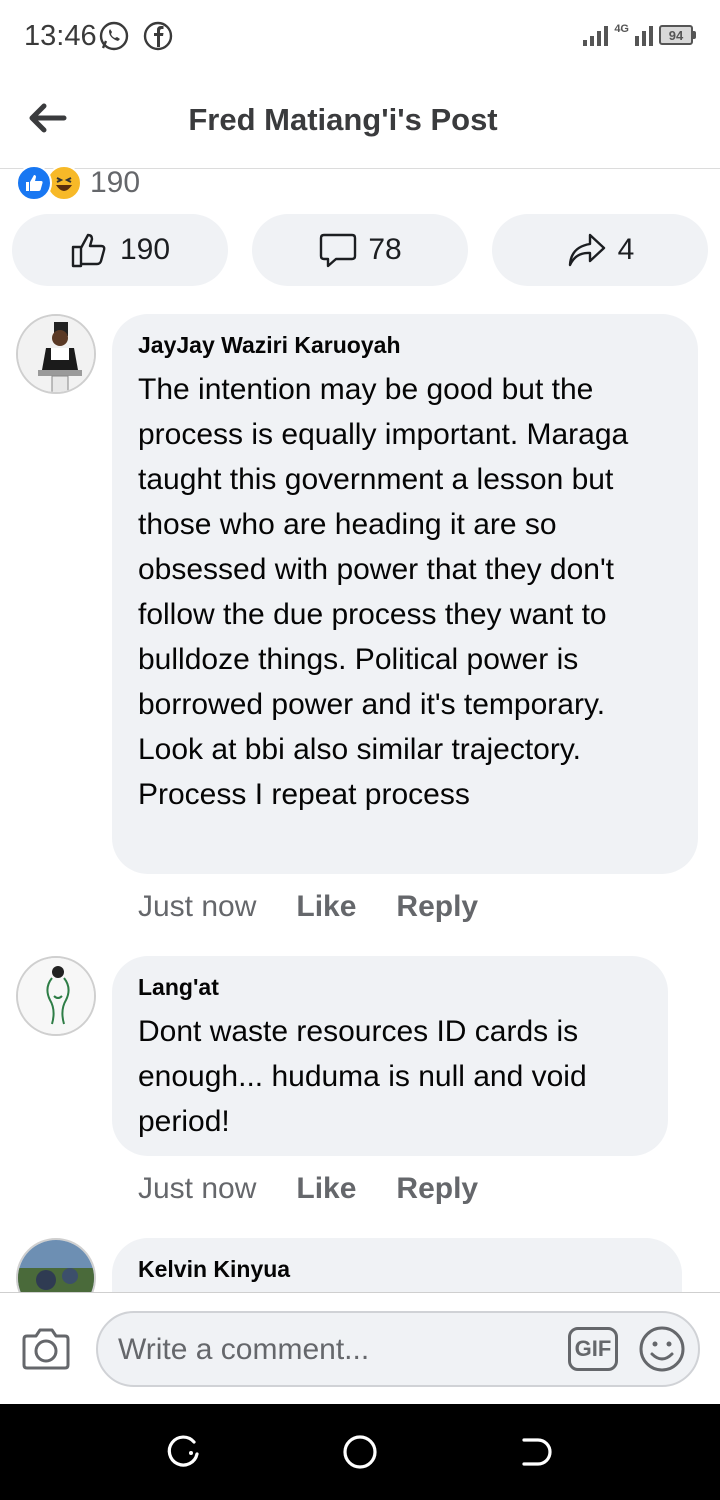 This screenshot has height=1500, width=720. I want to click on gif-button: GIF, so click(593, 1349).